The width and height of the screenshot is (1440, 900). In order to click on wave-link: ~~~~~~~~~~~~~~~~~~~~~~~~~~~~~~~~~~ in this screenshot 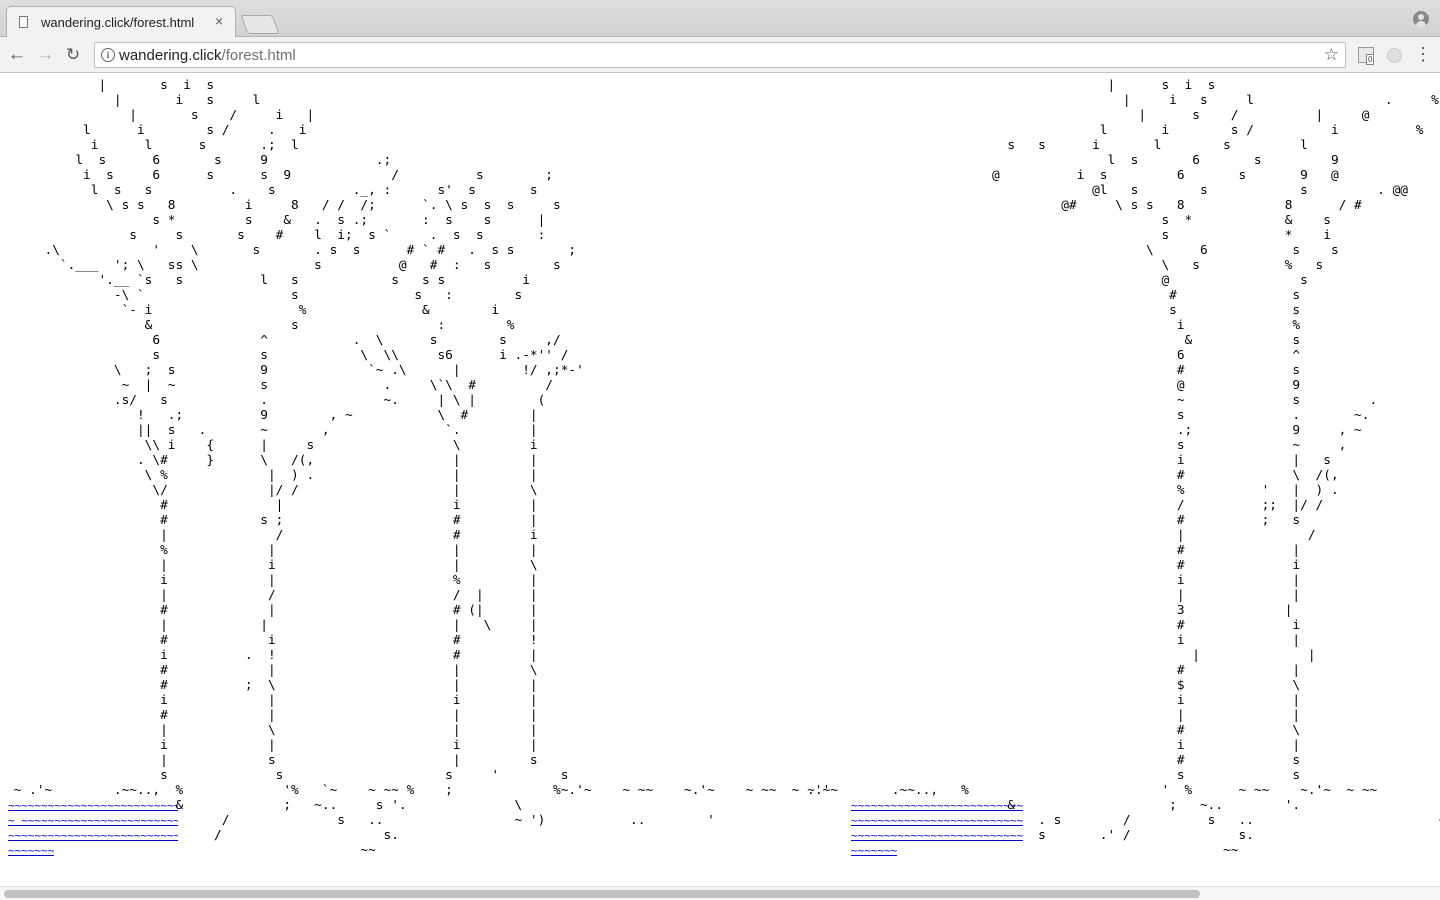, I will do `click(937, 835)`.